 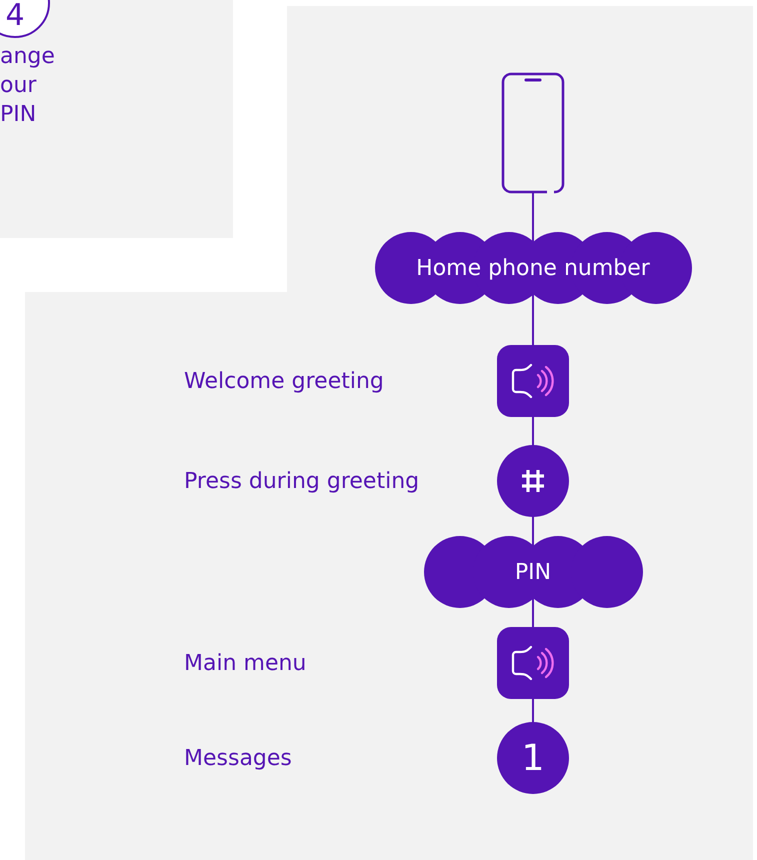 What do you see at coordinates (18, 115) in the screenshot?
I see `step-title-line: PIN` at bounding box center [18, 115].